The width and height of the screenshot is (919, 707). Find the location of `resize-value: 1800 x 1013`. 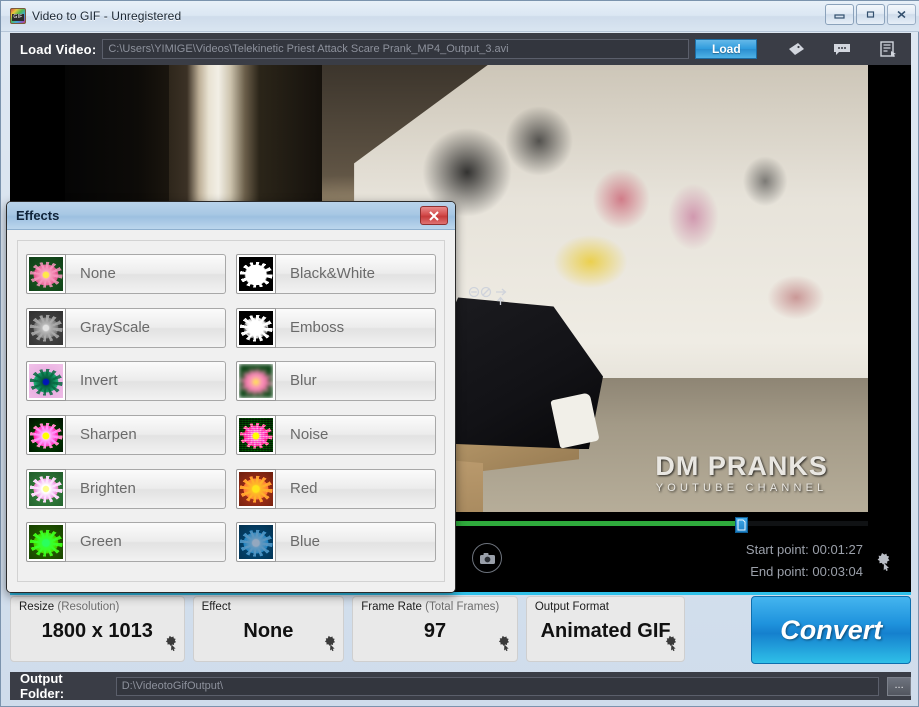

resize-value: 1800 x 1013 is located at coordinates (97, 631).